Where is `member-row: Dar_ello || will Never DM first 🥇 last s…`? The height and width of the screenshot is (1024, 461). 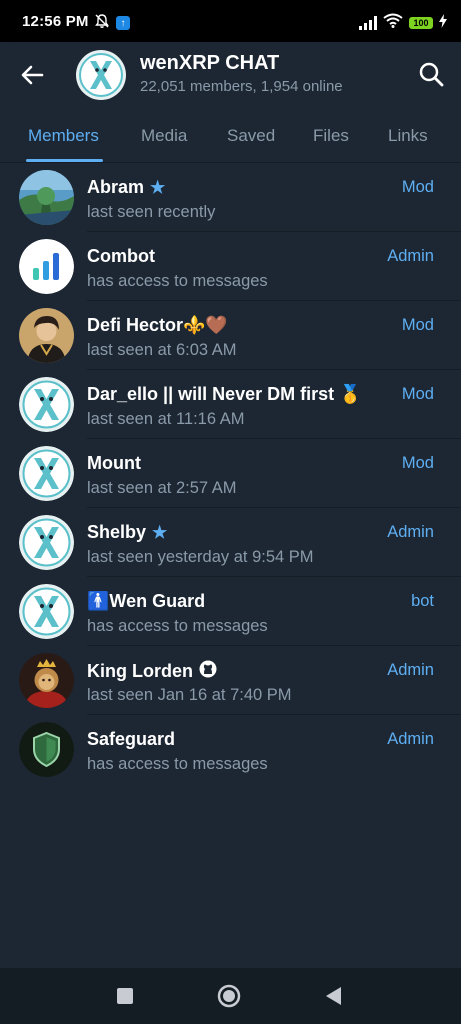 member-row: Dar_ello || will Never DM first 🥇 last s… is located at coordinates (230, 404).